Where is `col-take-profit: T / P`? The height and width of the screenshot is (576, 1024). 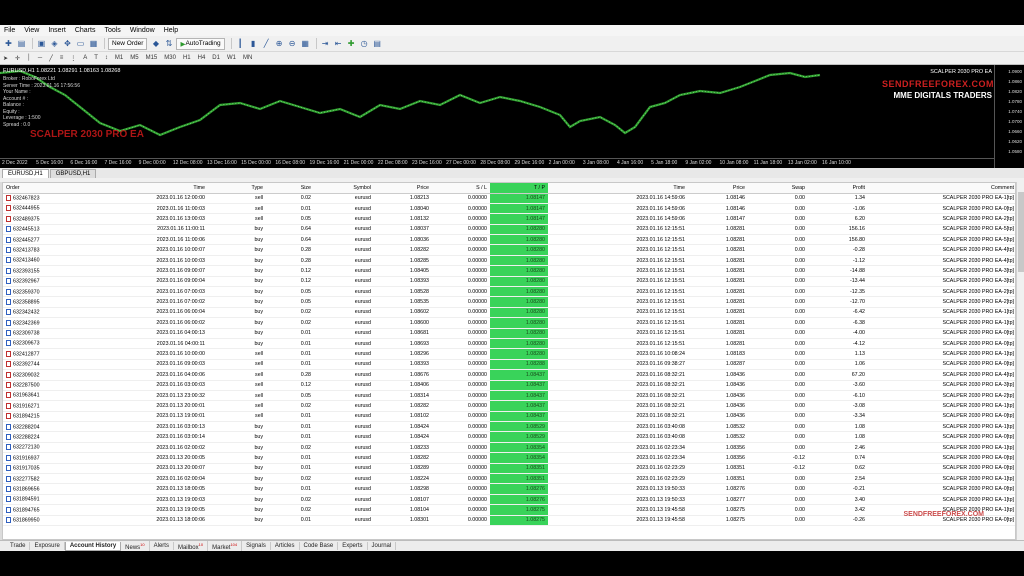 col-take-profit: T / P is located at coordinates (519, 188).